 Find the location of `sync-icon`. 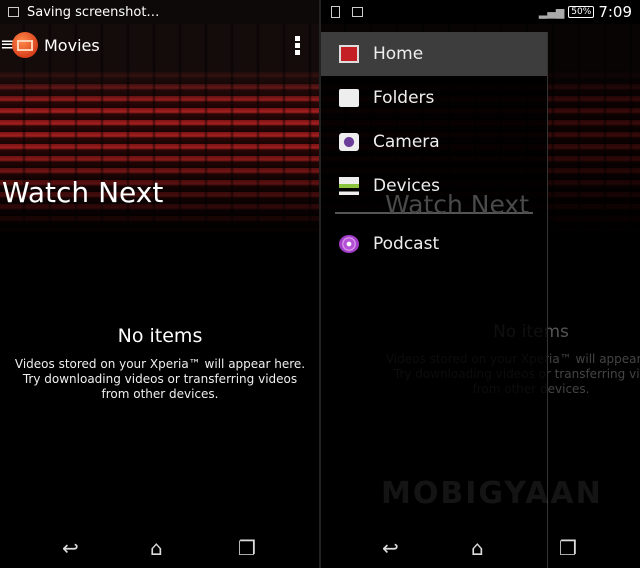

sync-icon is located at coordinates (335, 12).